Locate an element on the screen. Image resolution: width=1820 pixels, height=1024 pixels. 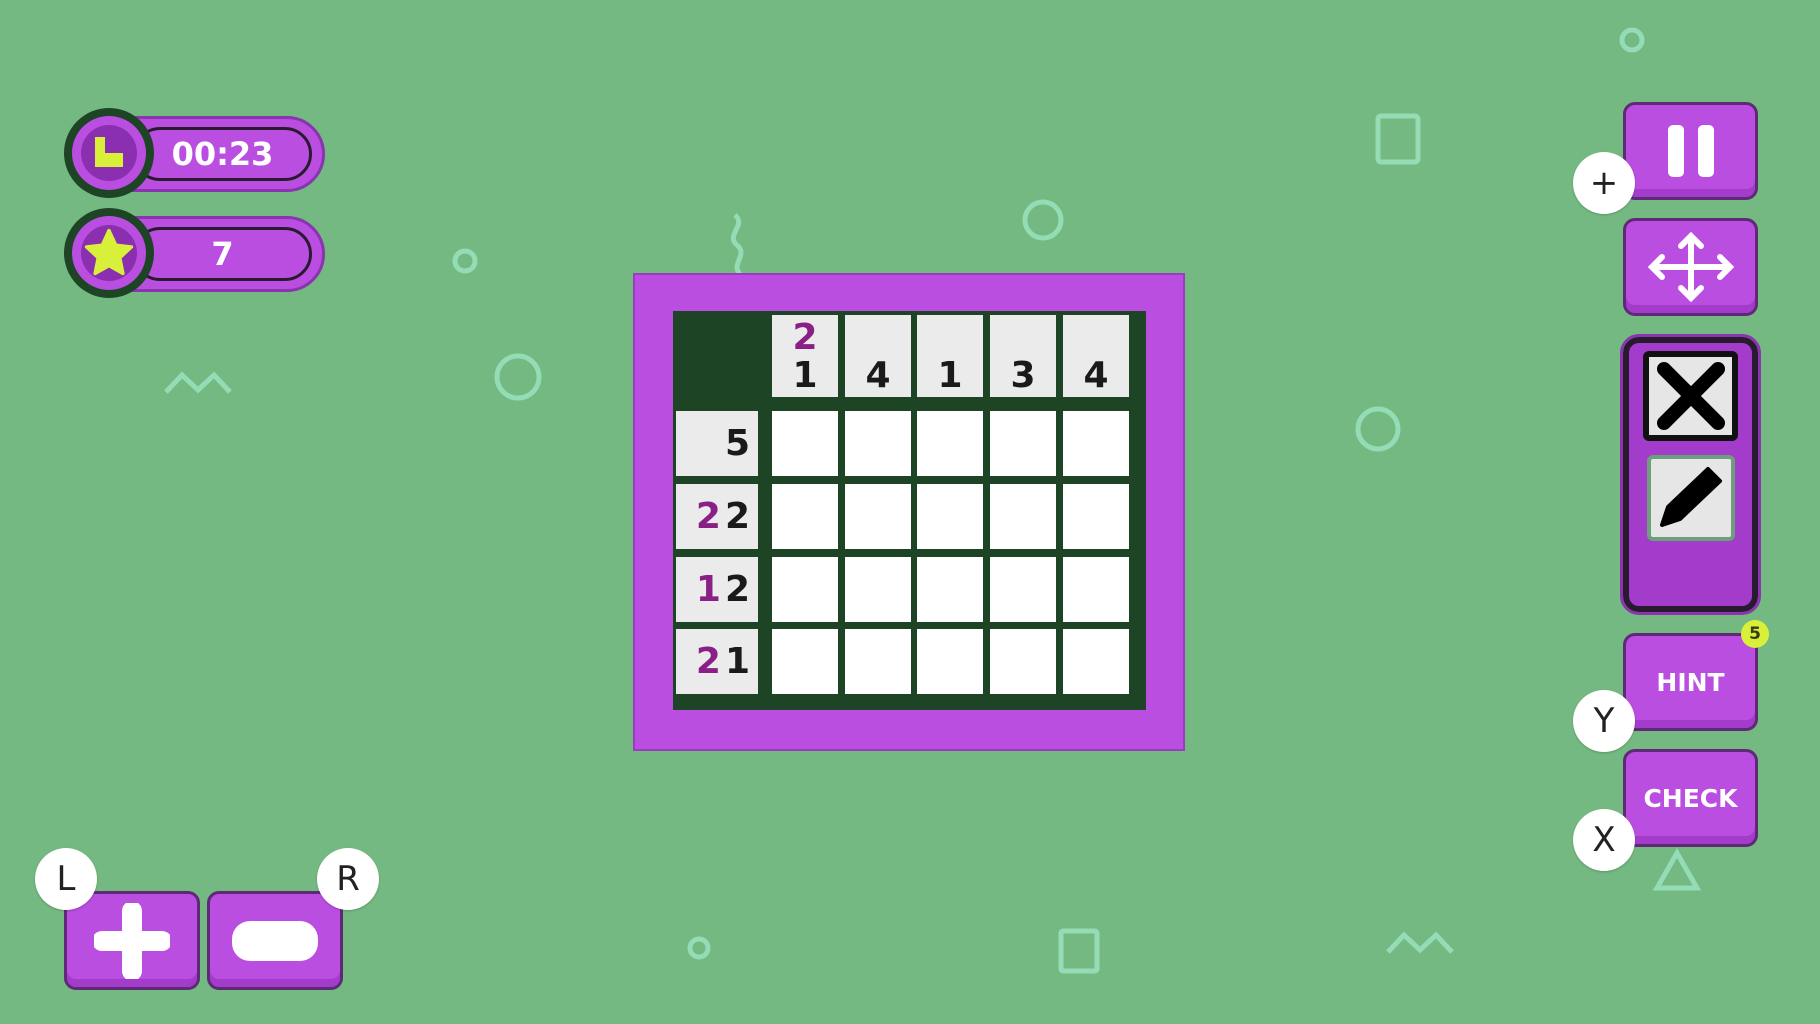
pause-icon is located at coordinates (1690, 151).